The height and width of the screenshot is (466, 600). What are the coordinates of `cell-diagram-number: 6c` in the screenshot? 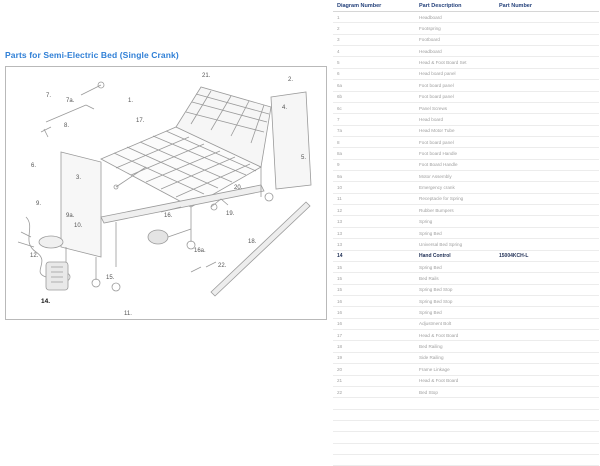 It's located at (374, 108).